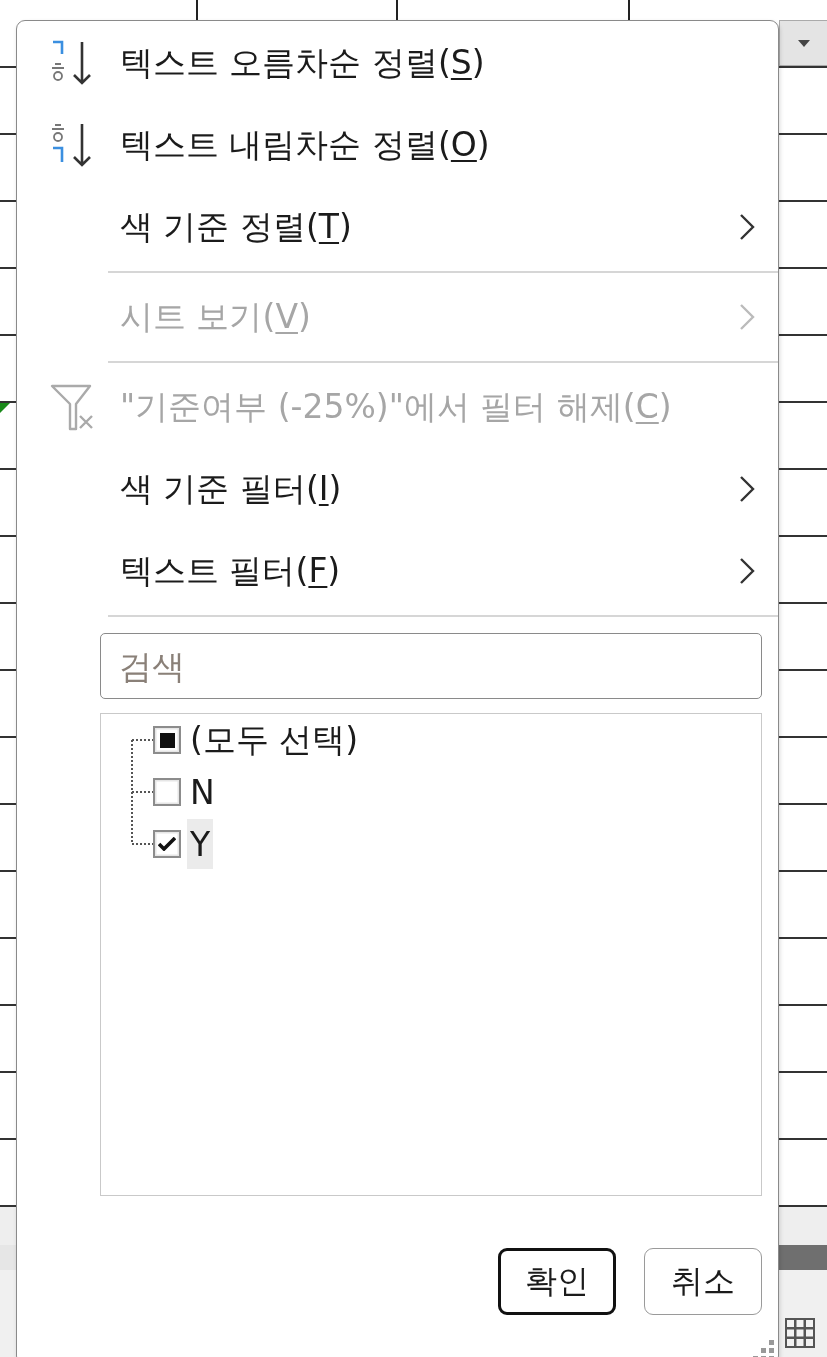 The height and width of the screenshot is (1357, 827). Describe the element at coordinates (703, 1281) in the screenshot. I see `cancel-button: 취소` at that location.